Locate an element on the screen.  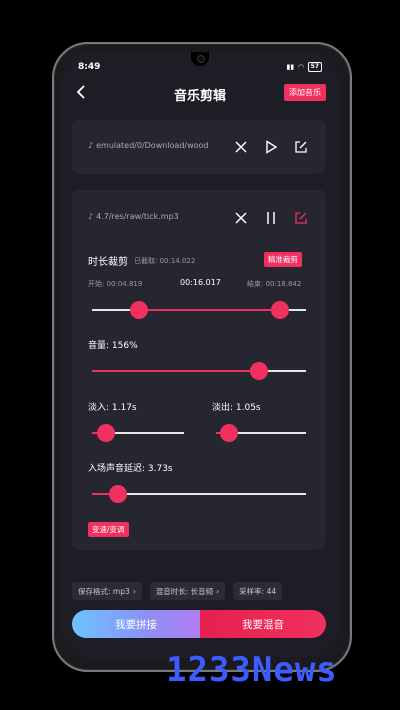
volume-fill is located at coordinates (175, 371).